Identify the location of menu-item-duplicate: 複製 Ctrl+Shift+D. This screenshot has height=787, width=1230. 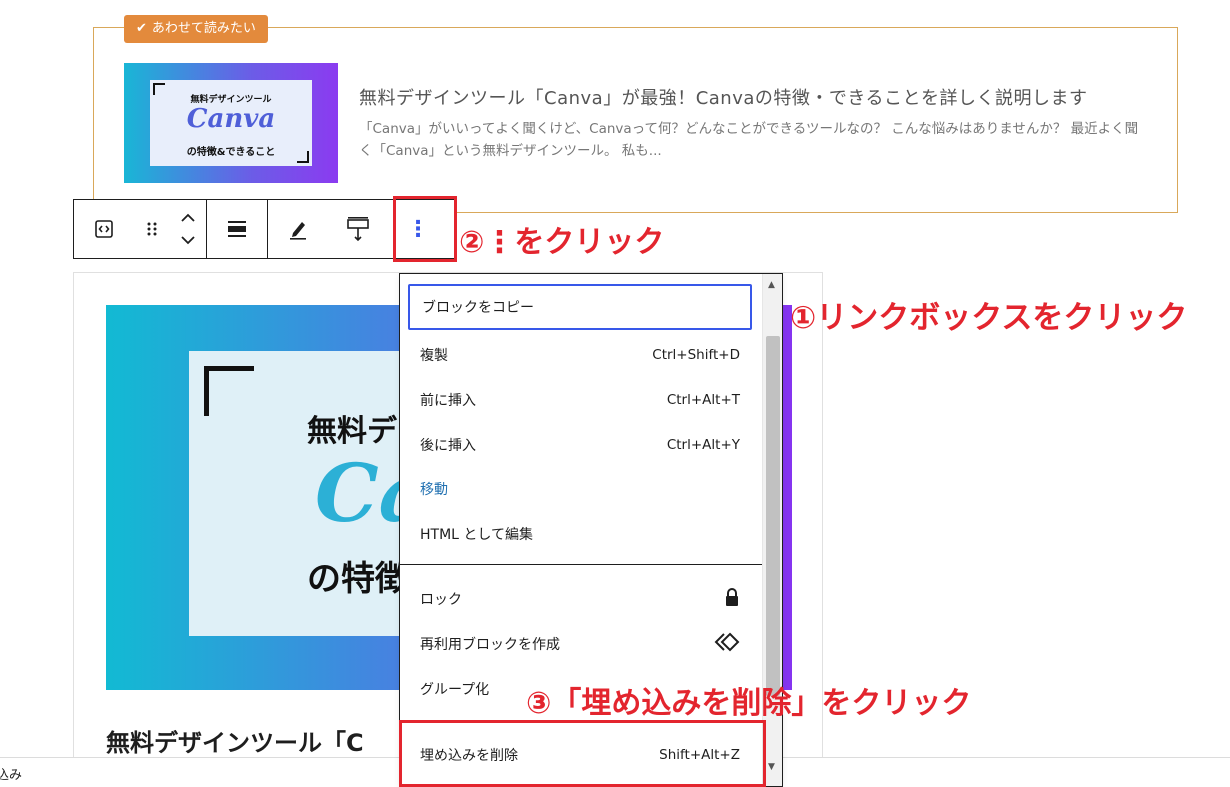
(580, 354).